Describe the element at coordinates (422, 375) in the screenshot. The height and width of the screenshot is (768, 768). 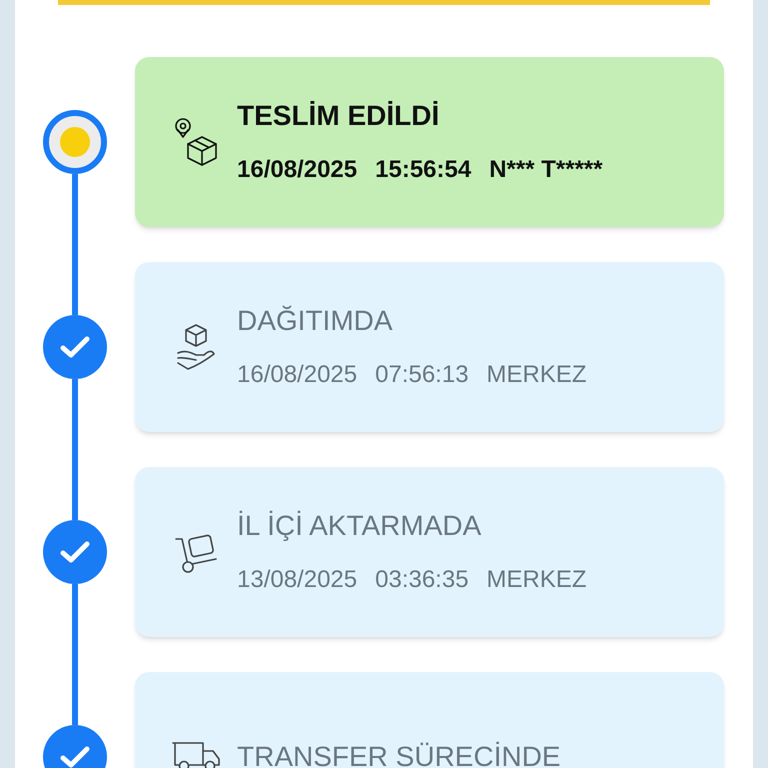
I see `status-detail: 07:56:13` at that location.